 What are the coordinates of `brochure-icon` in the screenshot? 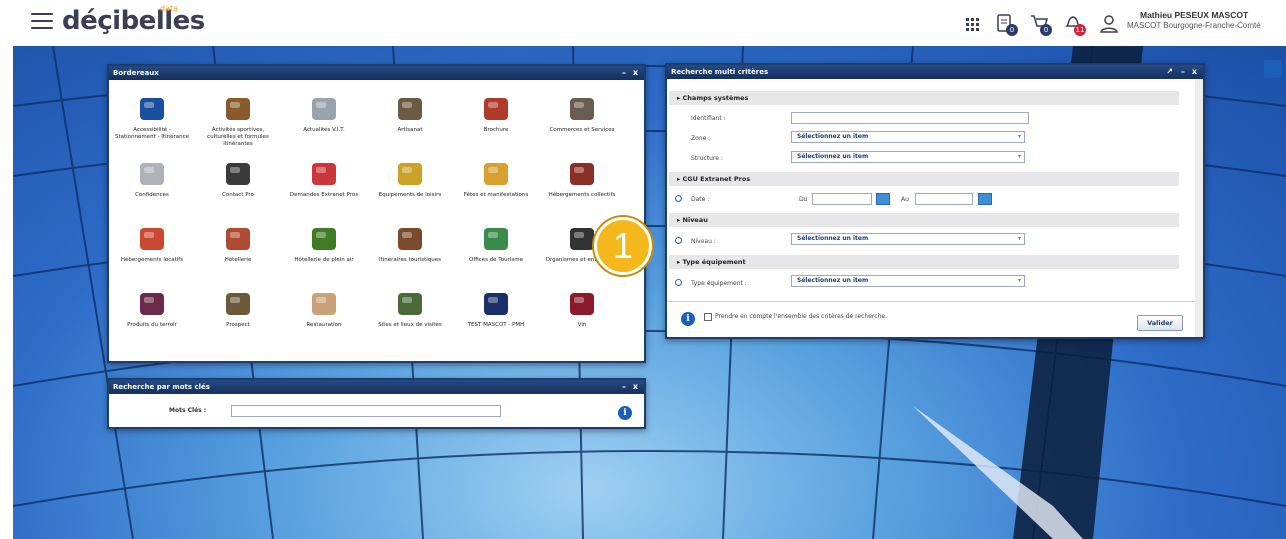 It's located at (496, 109).